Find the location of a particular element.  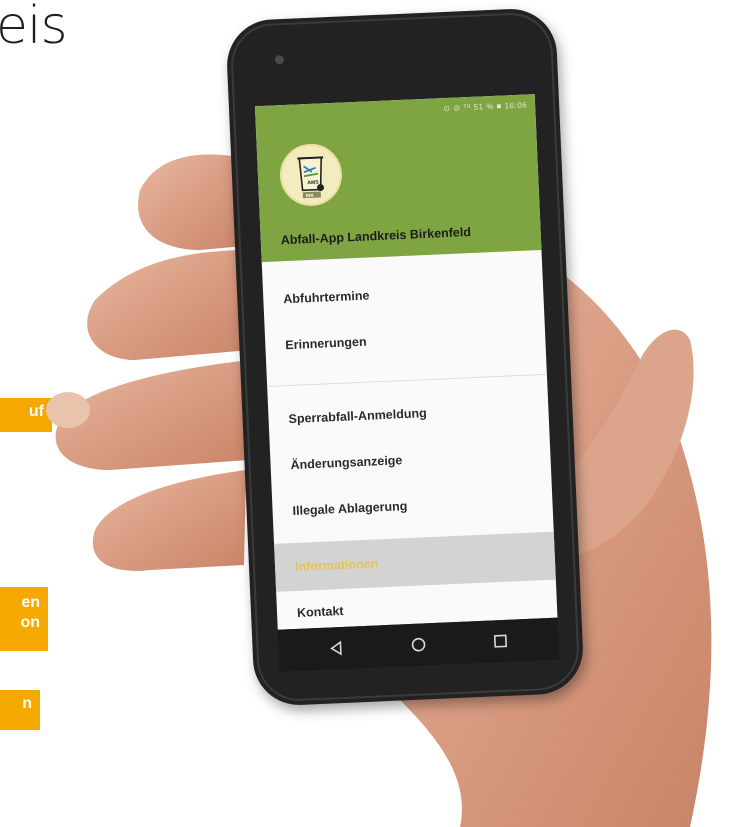

menu-item-informationen: Informationen is located at coordinates (415, 561).